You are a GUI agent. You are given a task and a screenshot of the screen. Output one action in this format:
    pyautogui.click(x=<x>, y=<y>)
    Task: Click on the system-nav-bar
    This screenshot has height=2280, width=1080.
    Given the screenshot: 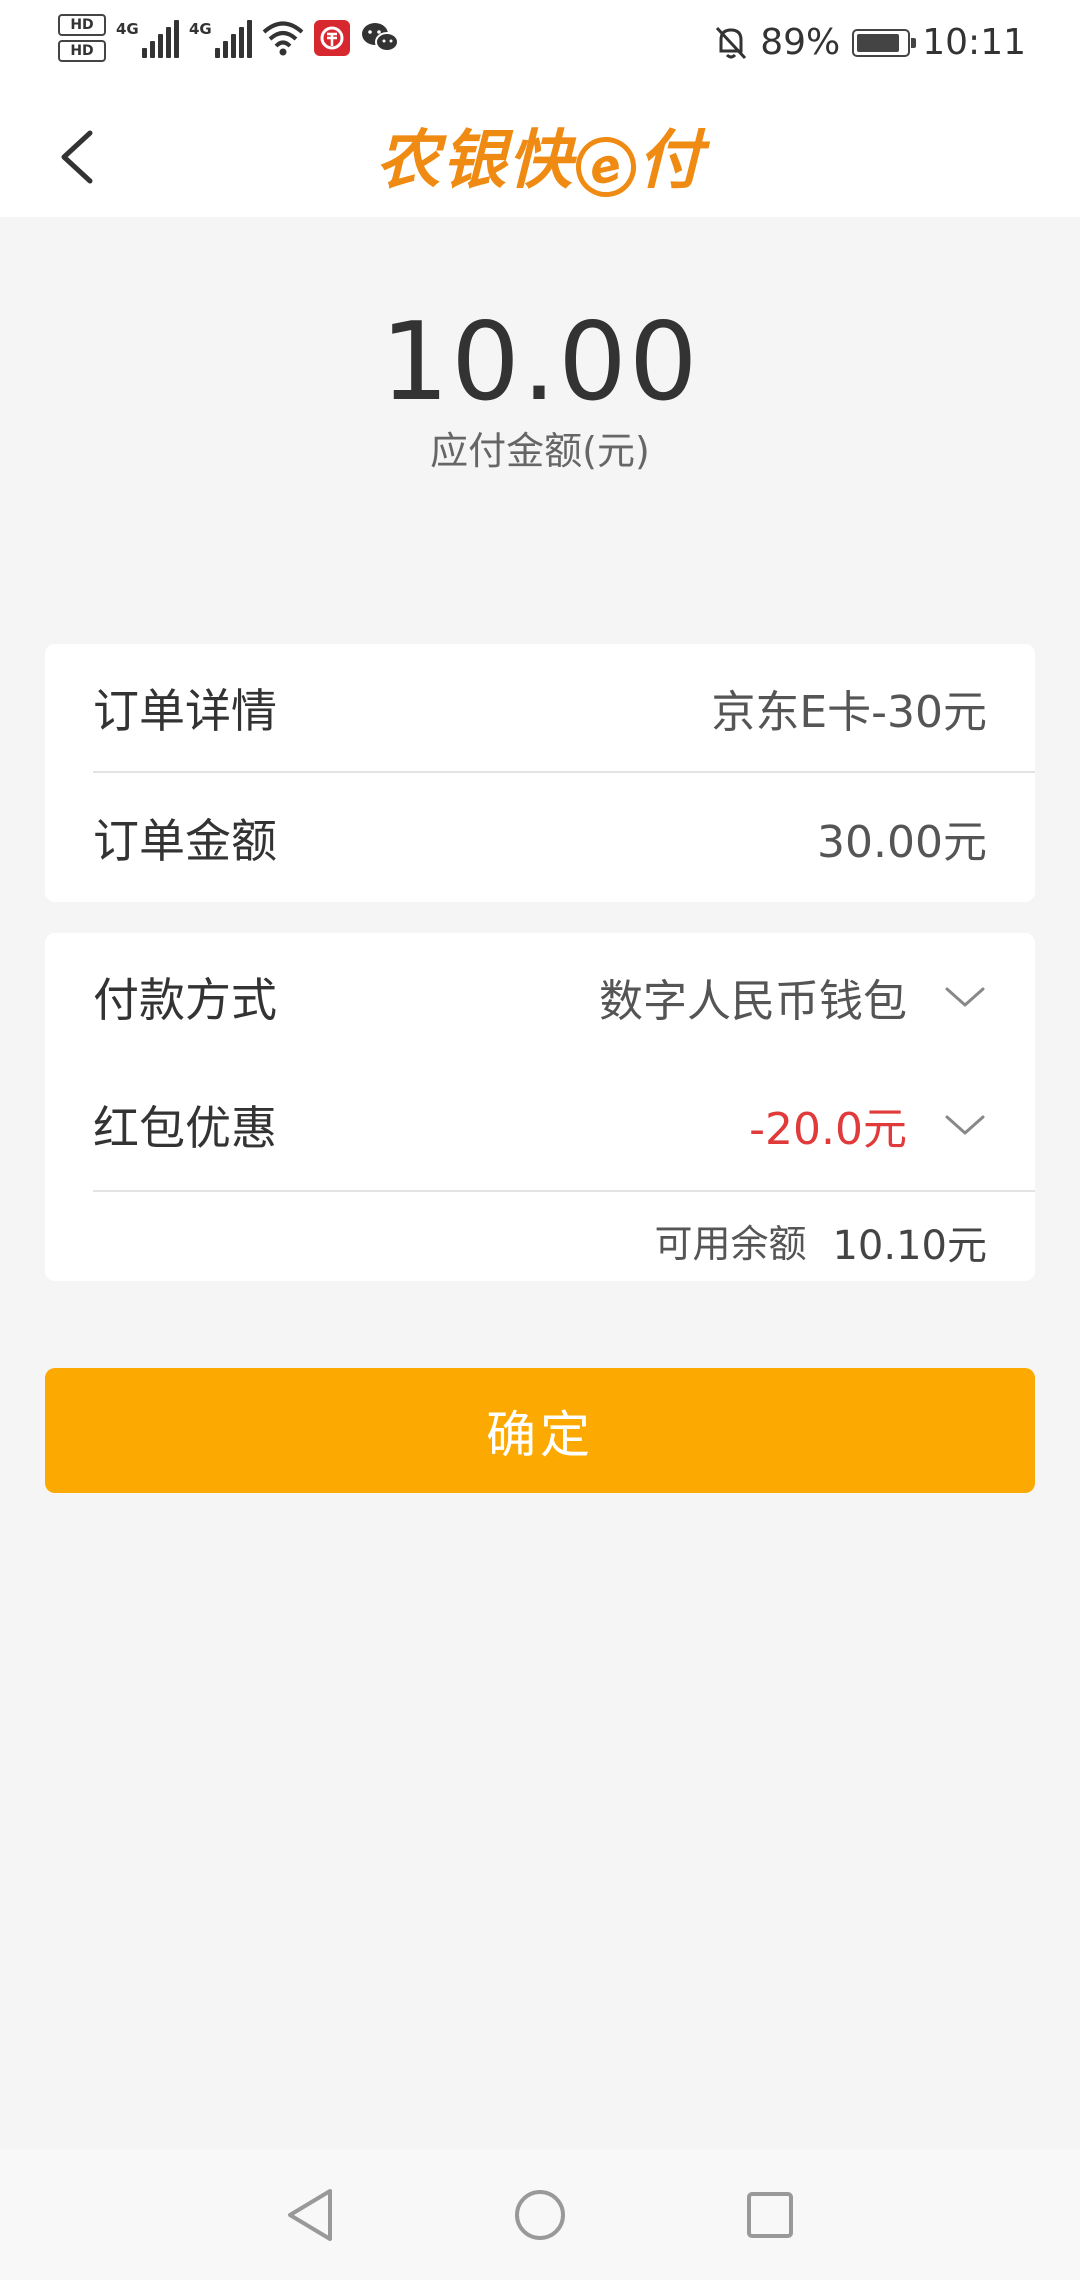 What is the action you would take?
    pyautogui.click(x=540, y=2215)
    